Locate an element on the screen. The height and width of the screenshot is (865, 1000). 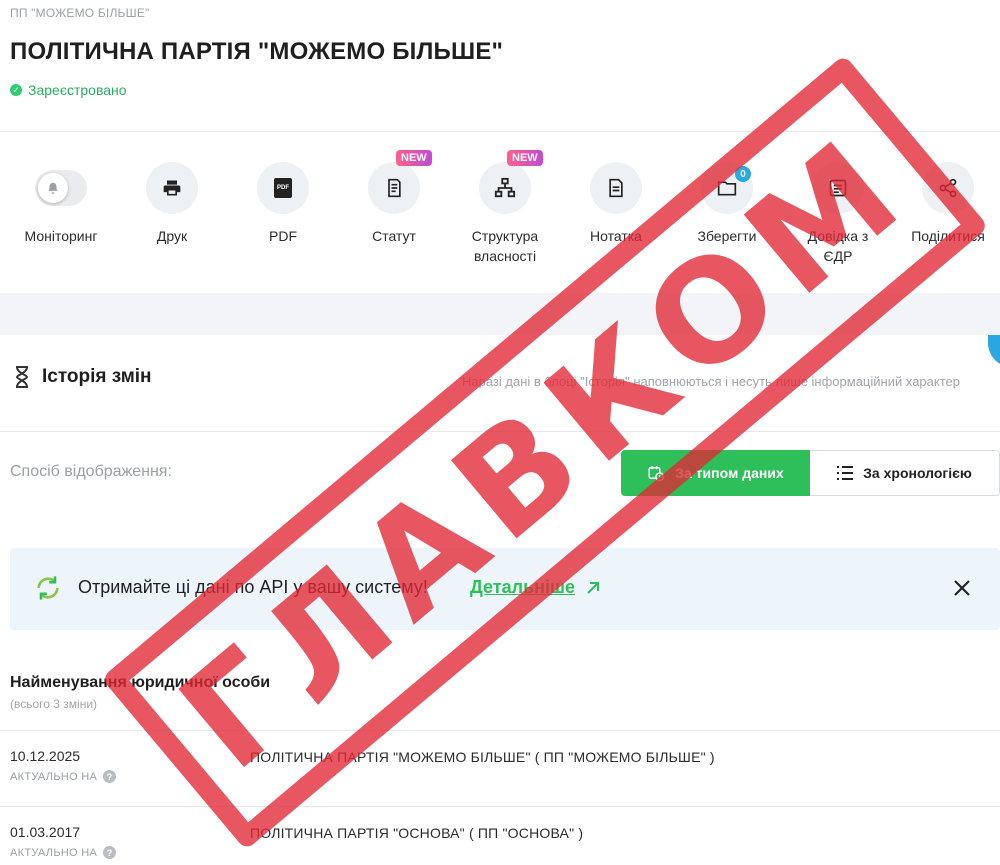
sync-icon is located at coordinates (48, 590).